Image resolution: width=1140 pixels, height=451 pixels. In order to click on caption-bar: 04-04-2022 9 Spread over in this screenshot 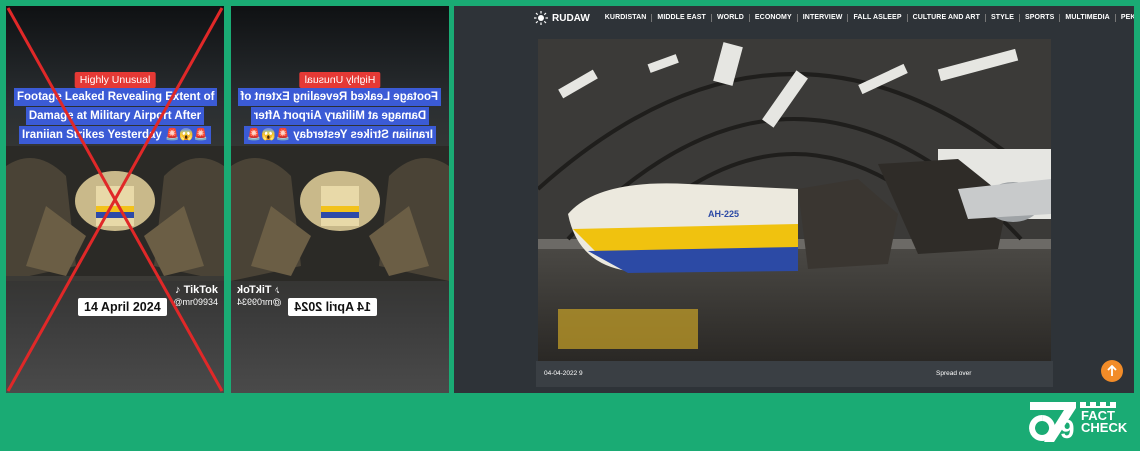, I will do `click(794, 374)`.